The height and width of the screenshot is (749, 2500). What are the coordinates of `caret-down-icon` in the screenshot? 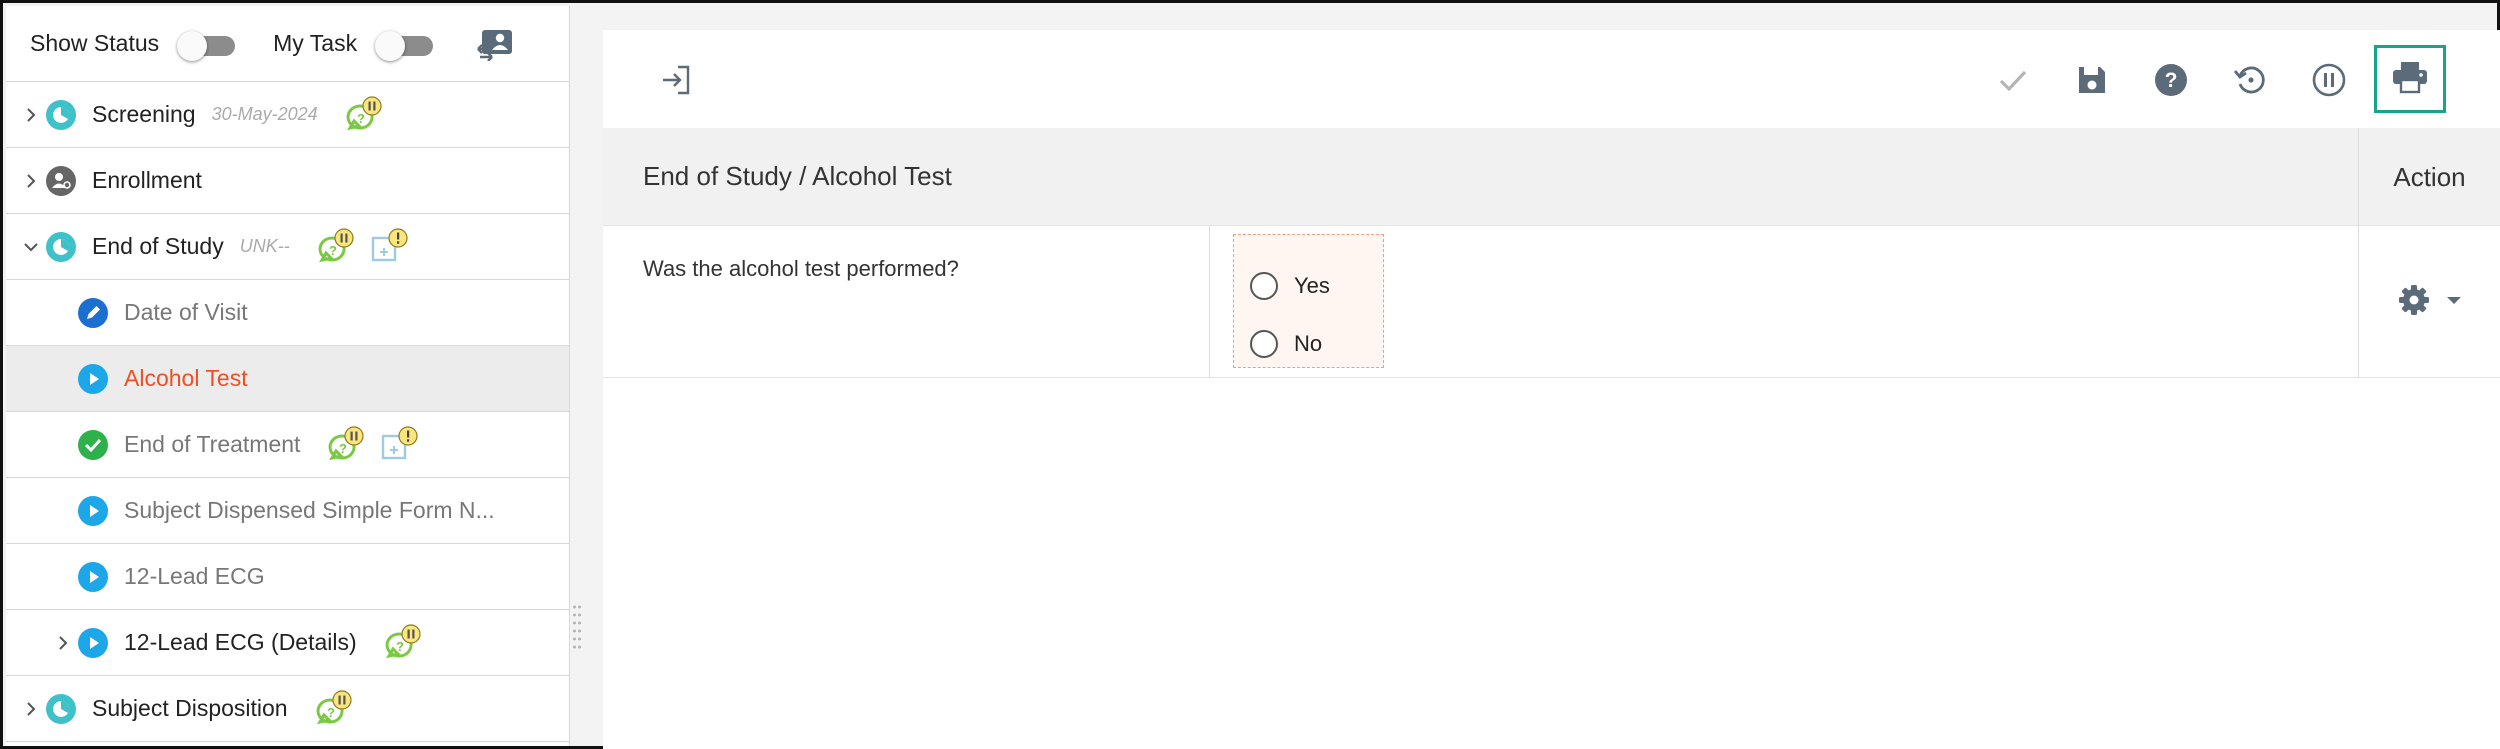 It's located at (2454, 302).